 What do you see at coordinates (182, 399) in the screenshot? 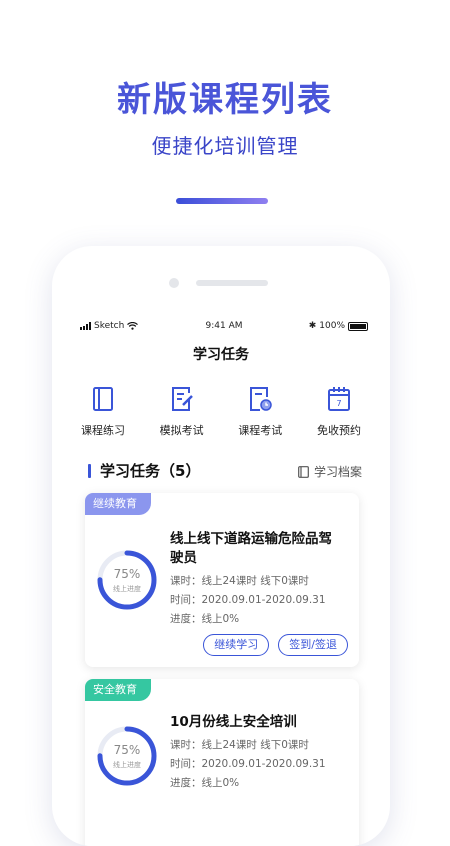
I see `edit-document-icon` at bounding box center [182, 399].